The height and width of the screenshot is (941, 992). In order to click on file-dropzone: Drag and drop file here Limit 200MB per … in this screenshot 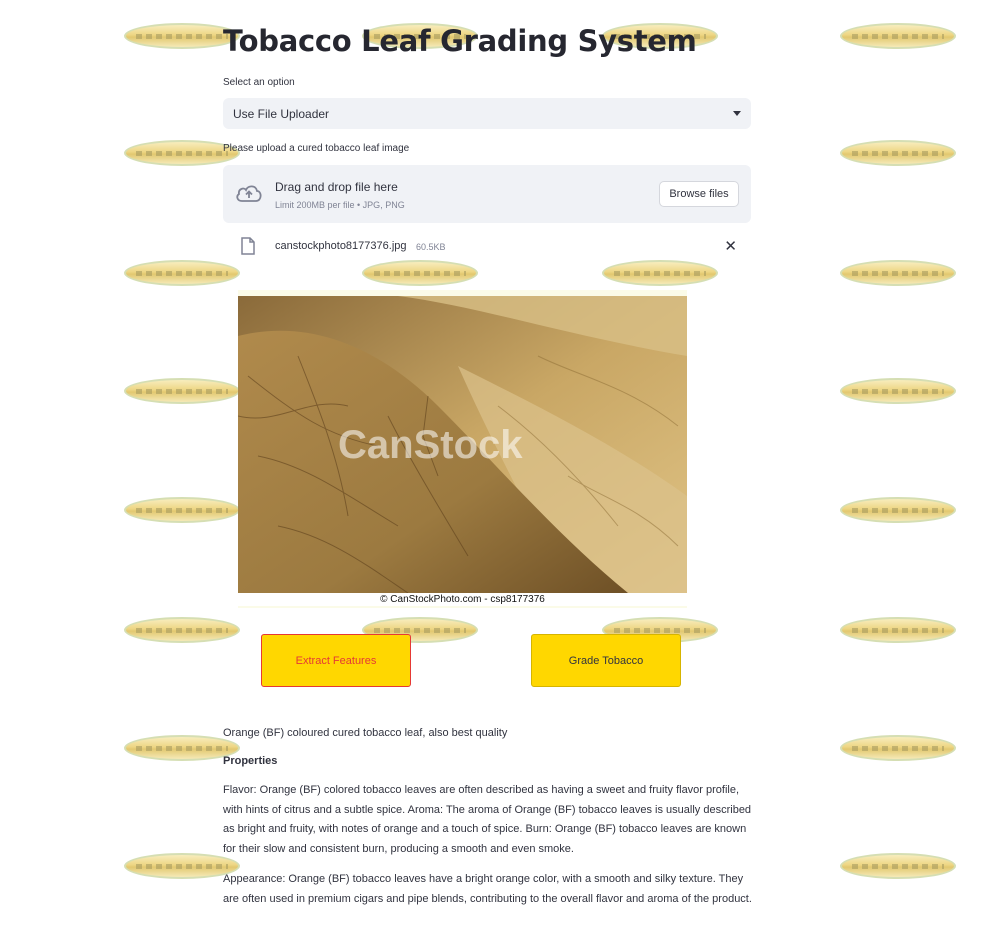, I will do `click(487, 194)`.